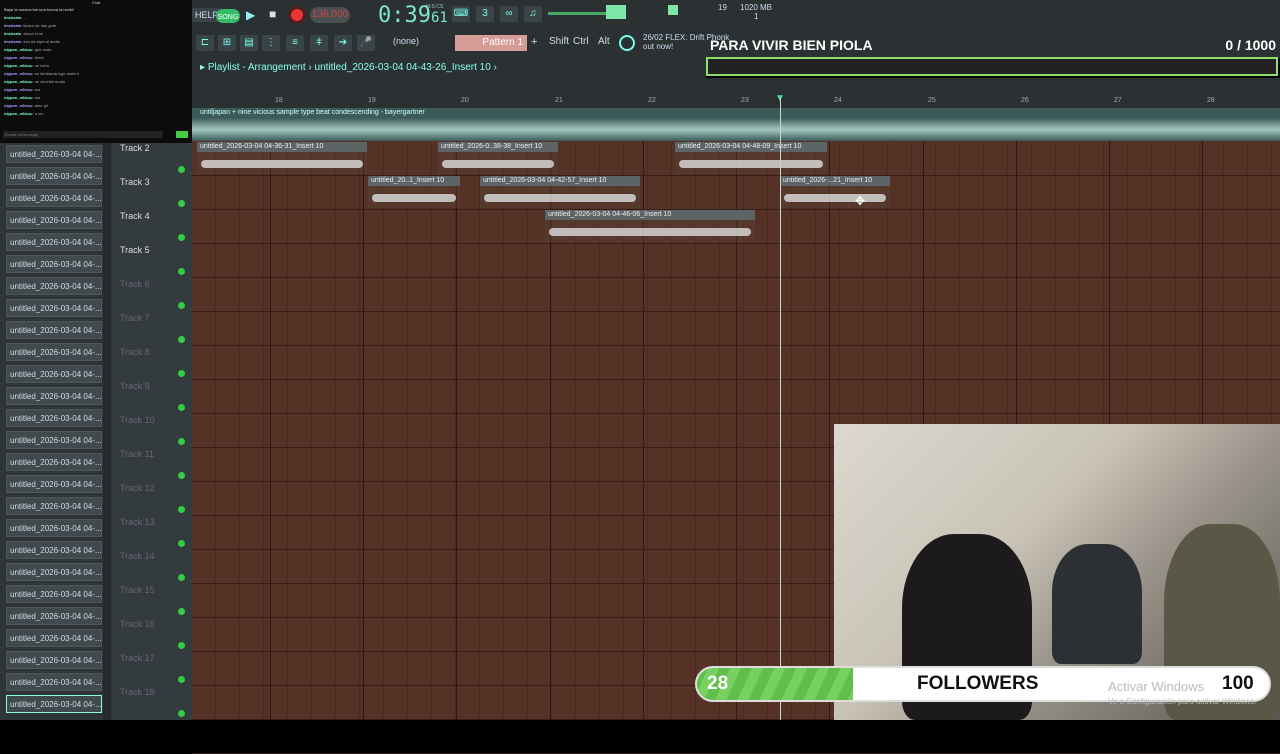 The height and width of the screenshot is (754, 1280). What do you see at coordinates (835, 192) in the screenshot?
I see `audio-clip: untitled_2026-...21_Insert 10` at bounding box center [835, 192].